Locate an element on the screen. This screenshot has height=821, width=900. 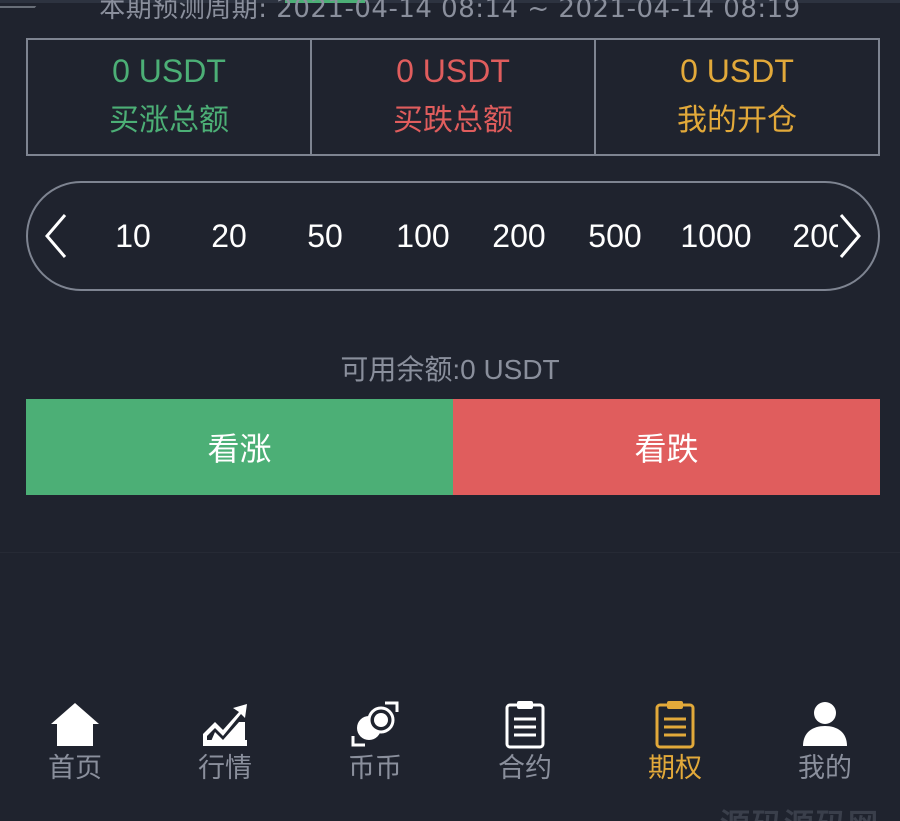
coin-swap-icon is located at coordinates (375, 724).